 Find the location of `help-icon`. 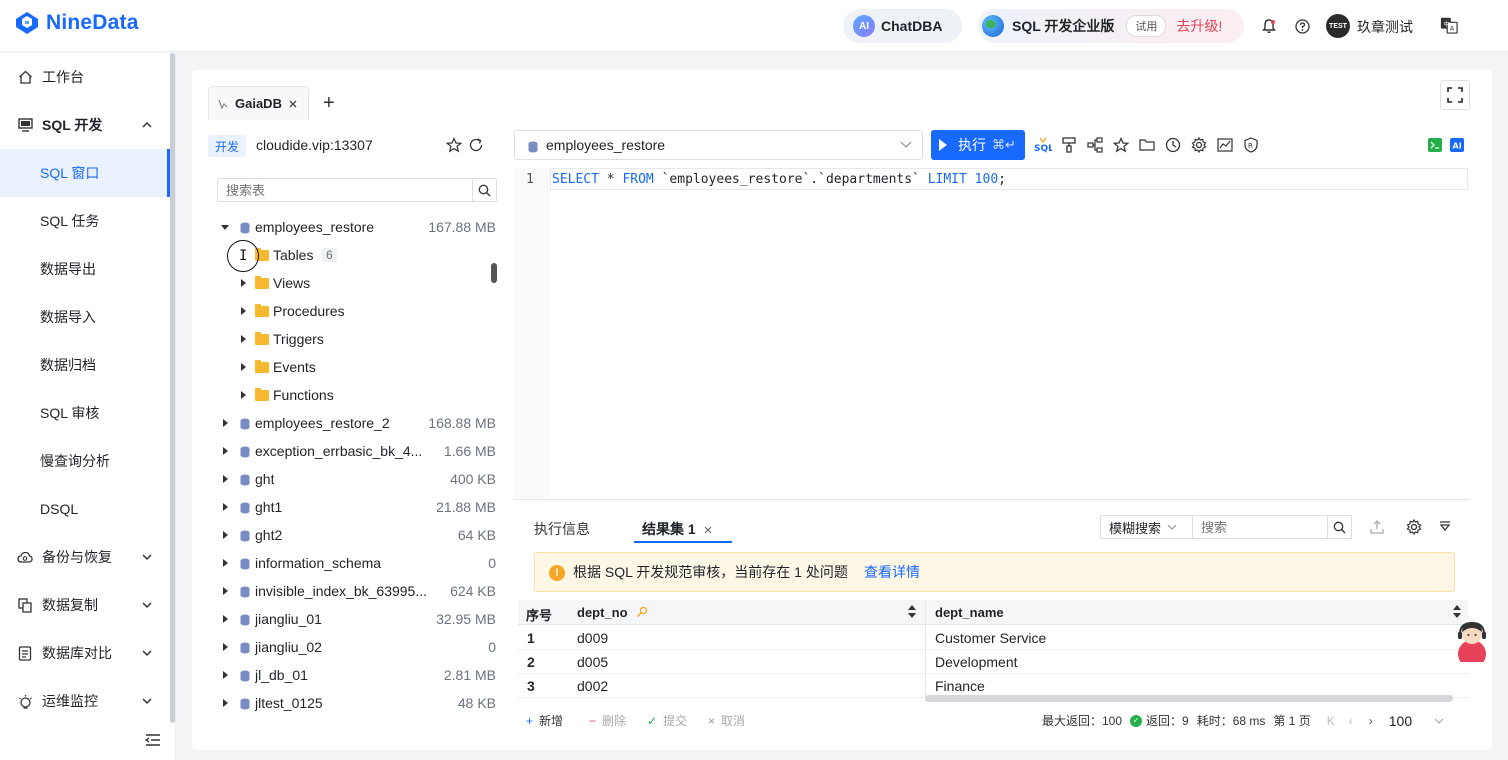

help-icon is located at coordinates (1302, 26).